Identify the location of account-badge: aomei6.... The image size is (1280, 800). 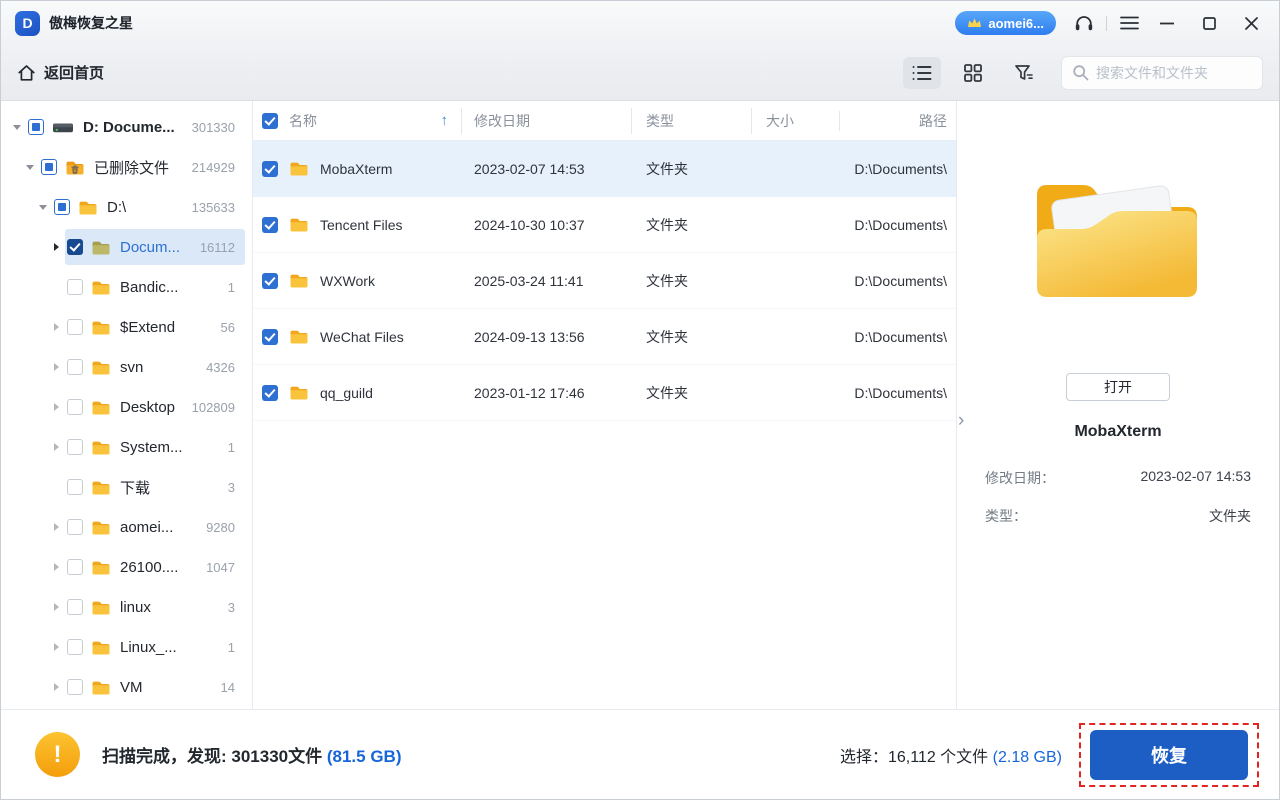
(1005, 23).